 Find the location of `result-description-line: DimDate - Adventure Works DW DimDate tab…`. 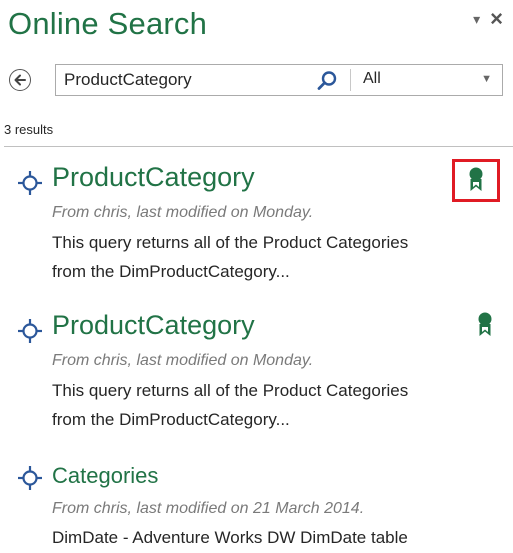

result-description-line: DimDate - Adventure Works DW DimDate tab… is located at coordinates (230, 537).